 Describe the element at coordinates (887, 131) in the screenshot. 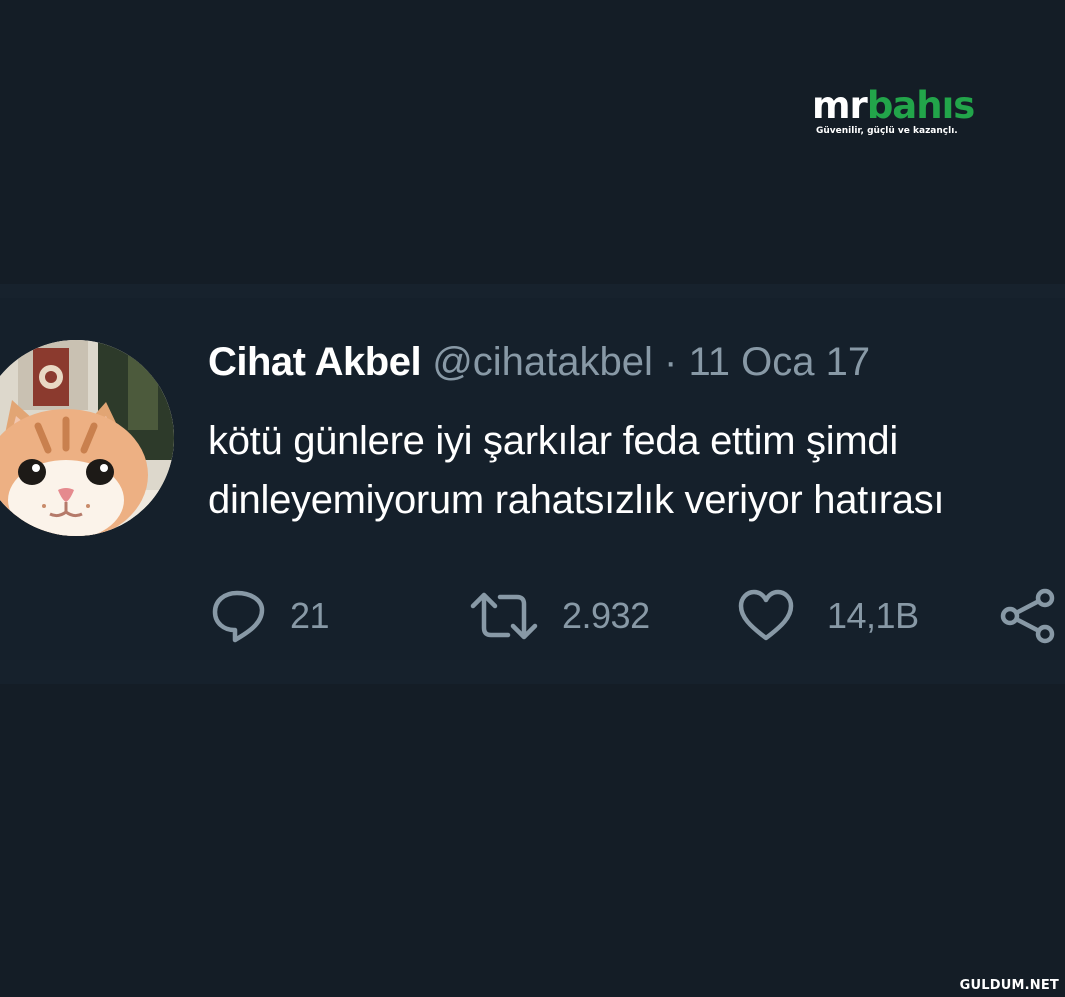

I see `brand-tagline: Güvenilir, güçlü ve kazançlı.` at that location.